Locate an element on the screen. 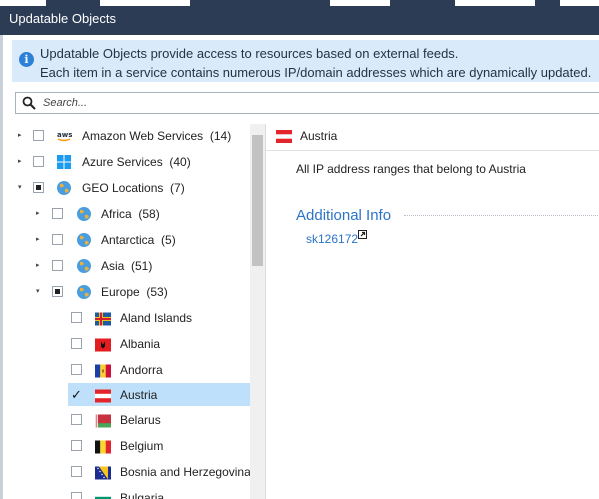  tree-item-africa: ▸ Africa (58) is located at coordinates (131, 214).